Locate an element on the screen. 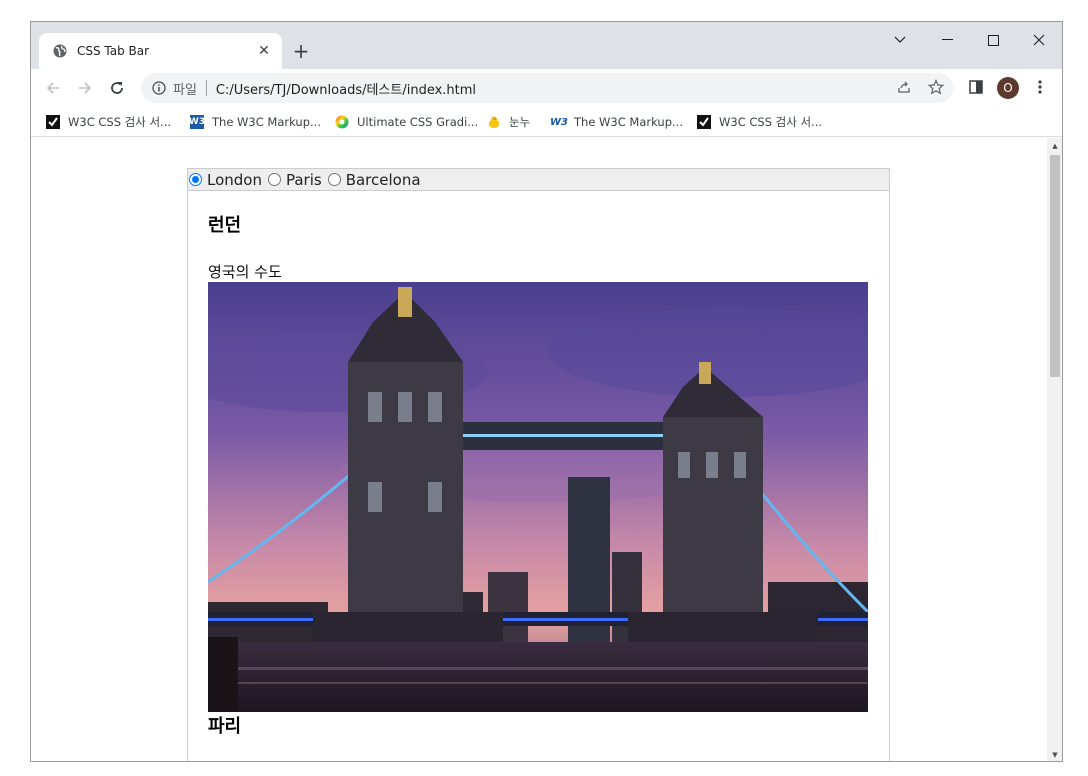  url-scheme-label: 파일 is located at coordinates (185, 90).